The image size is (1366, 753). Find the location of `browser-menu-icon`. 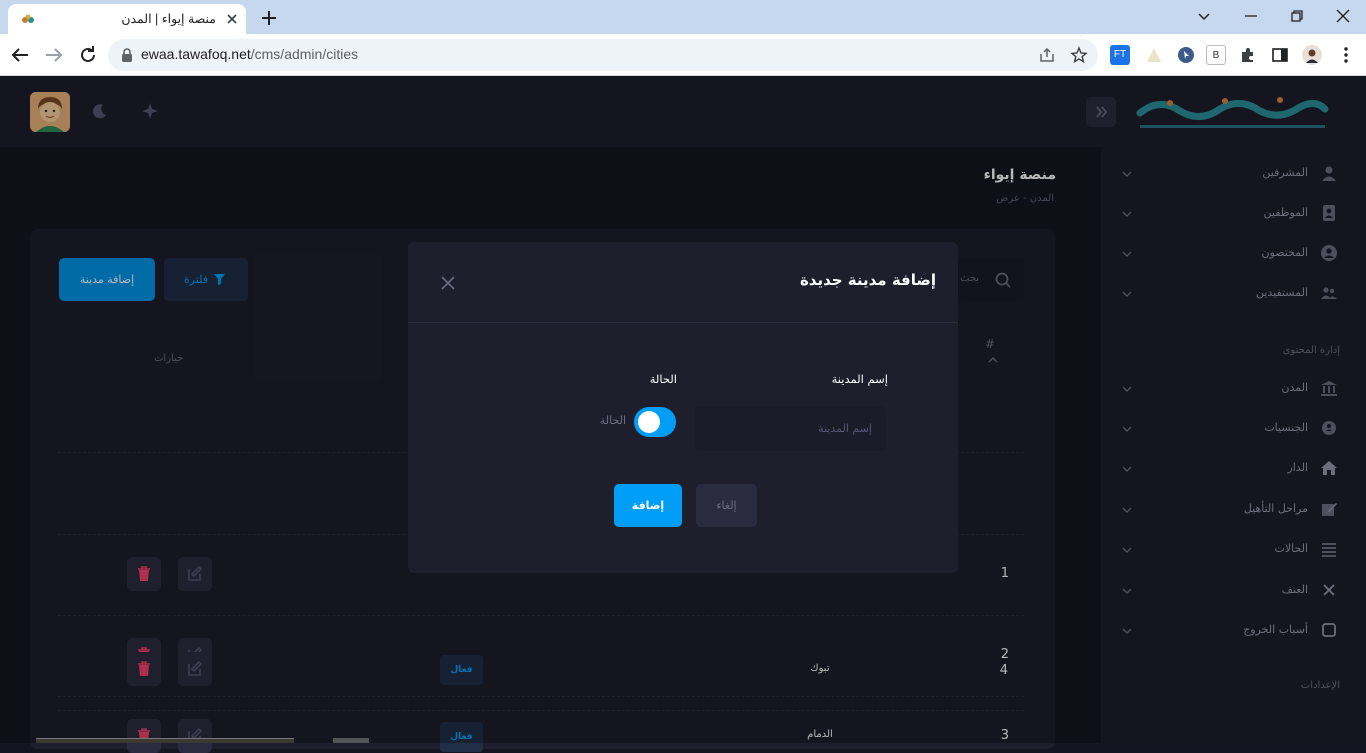

browser-menu-icon is located at coordinates (1346, 55).